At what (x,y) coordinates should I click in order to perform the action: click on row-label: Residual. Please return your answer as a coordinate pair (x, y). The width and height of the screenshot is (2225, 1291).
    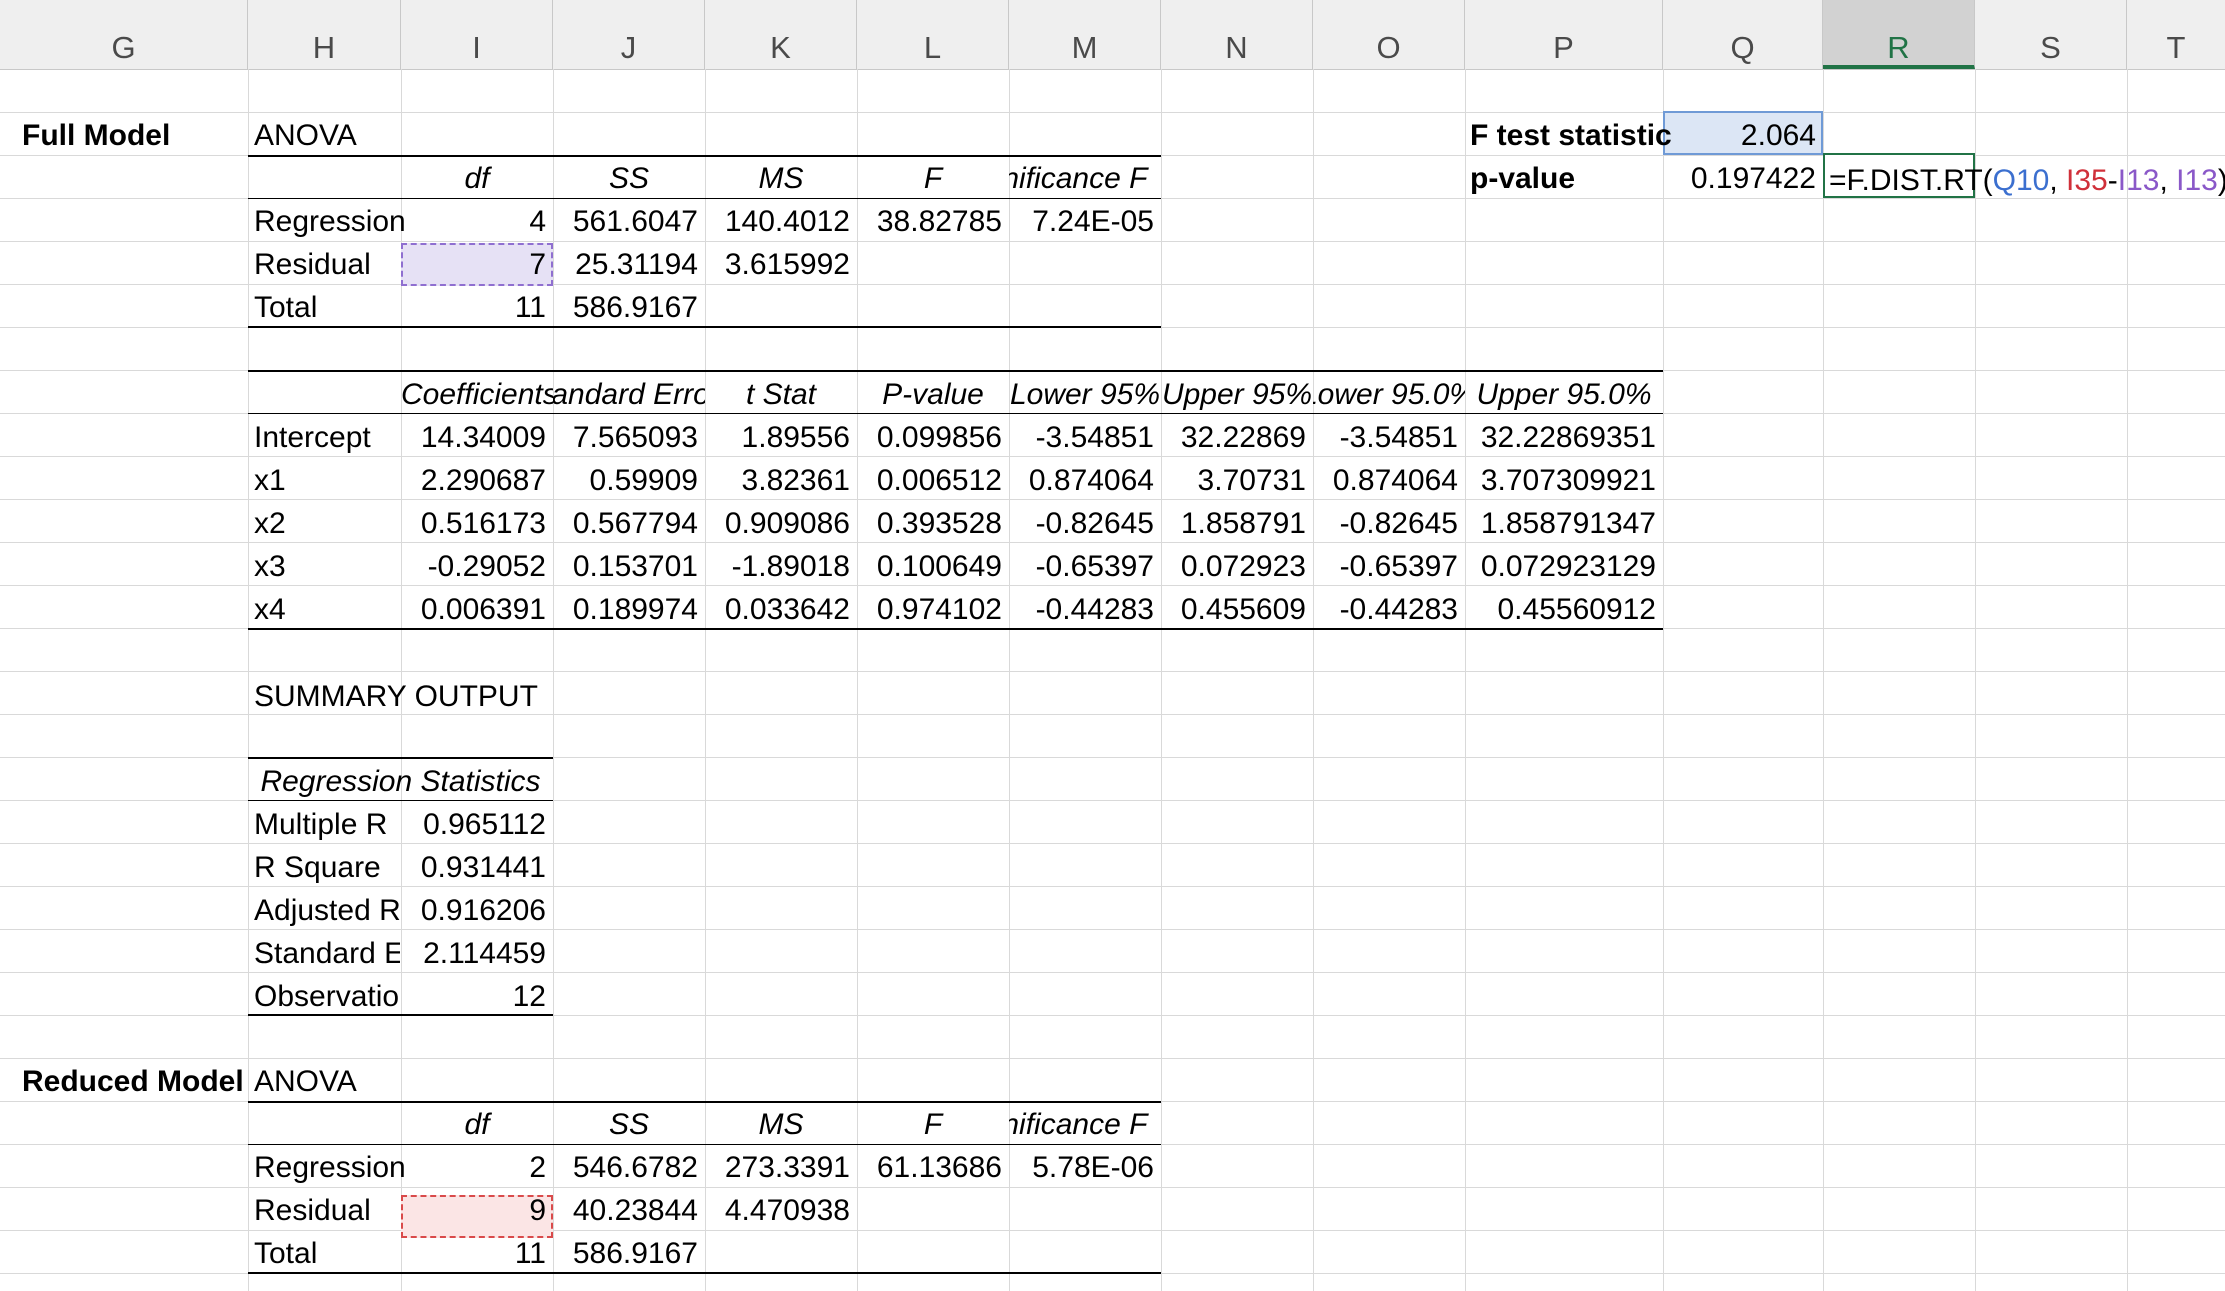
    Looking at the image, I should click on (312, 264).